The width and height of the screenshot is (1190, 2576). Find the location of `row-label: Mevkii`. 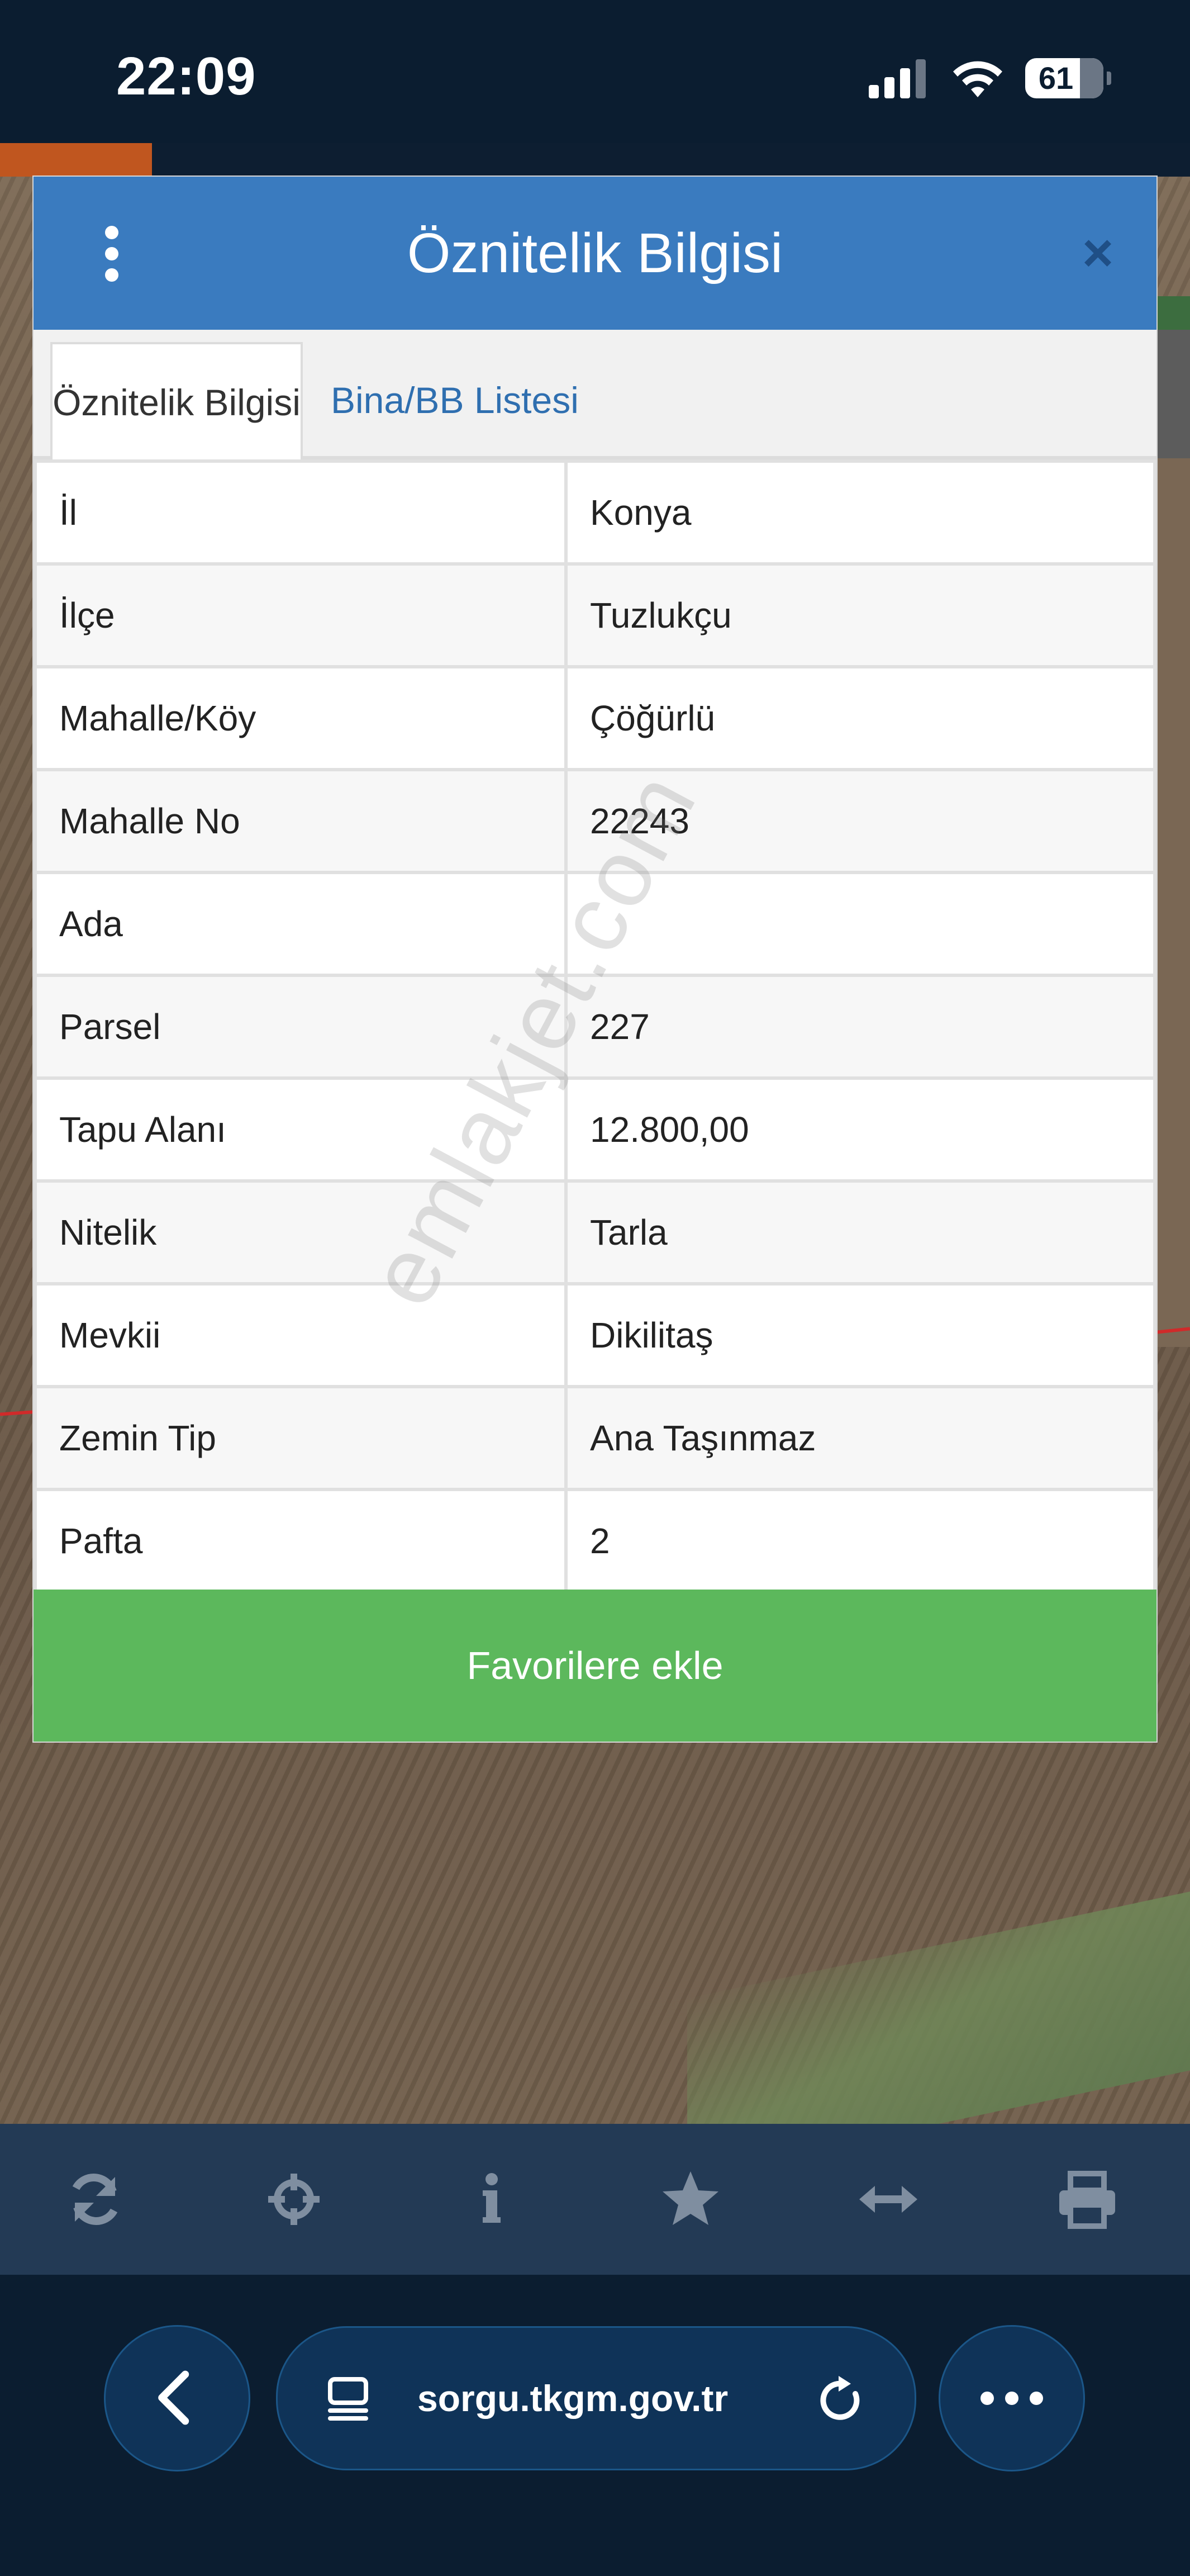

row-label: Mevkii is located at coordinates (301, 1335).